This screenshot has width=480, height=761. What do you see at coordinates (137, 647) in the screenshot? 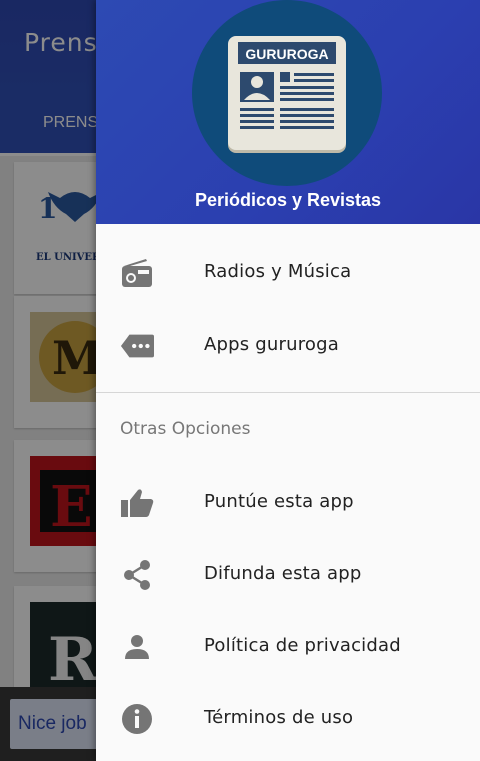
I see `person-icon` at bounding box center [137, 647].